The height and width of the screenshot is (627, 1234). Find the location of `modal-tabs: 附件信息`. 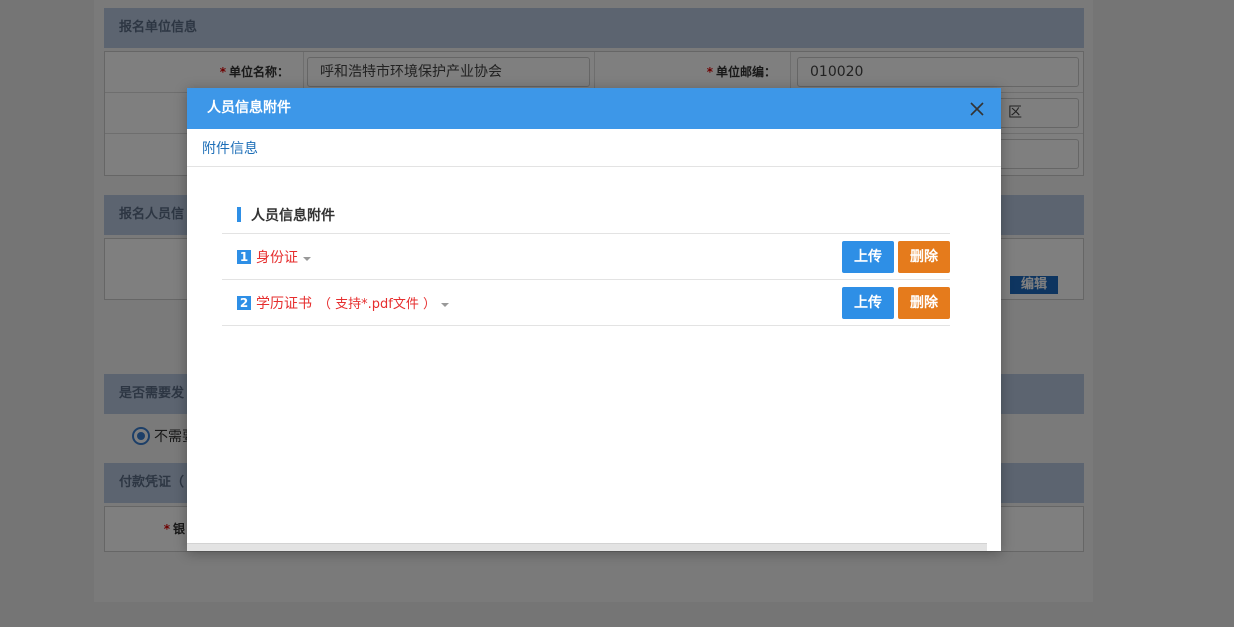

modal-tabs: 附件信息 is located at coordinates (594, 148).